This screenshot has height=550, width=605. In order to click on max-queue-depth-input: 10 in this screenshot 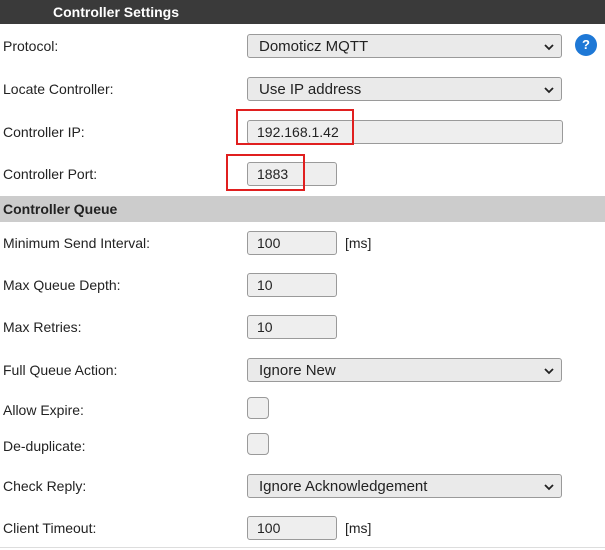, I will do `click(292, 285)`.